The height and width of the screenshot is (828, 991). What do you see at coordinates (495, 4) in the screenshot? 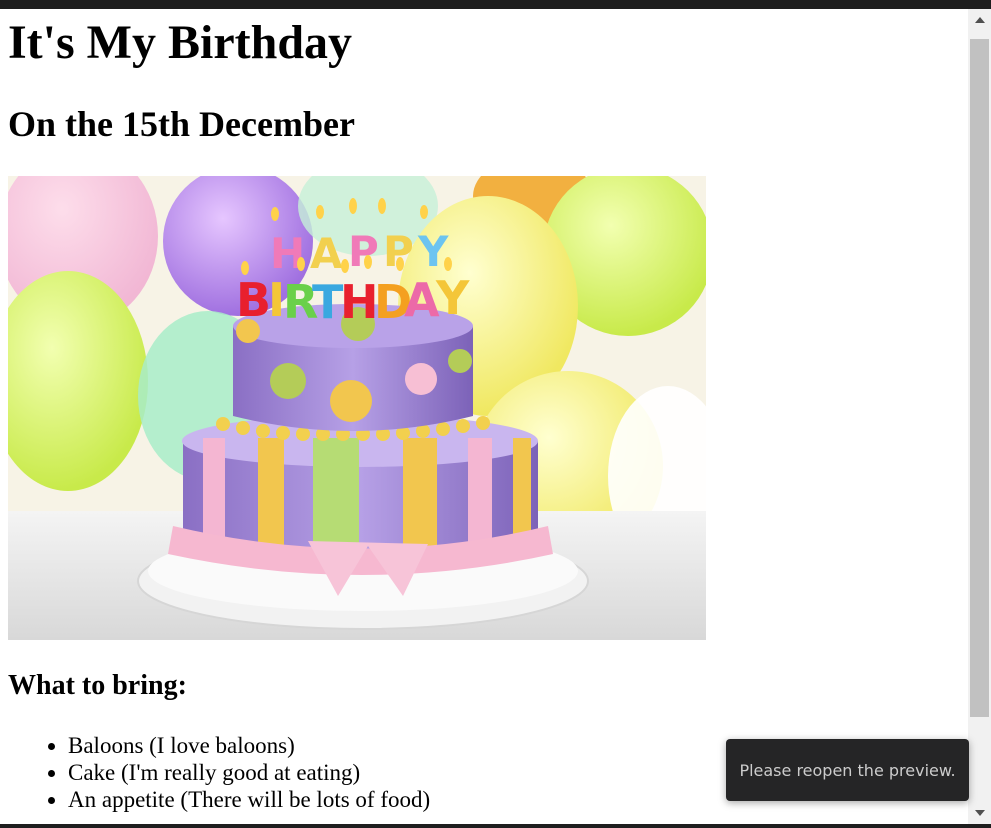
I see `window-top-bar` at bounding box center [495, 4].